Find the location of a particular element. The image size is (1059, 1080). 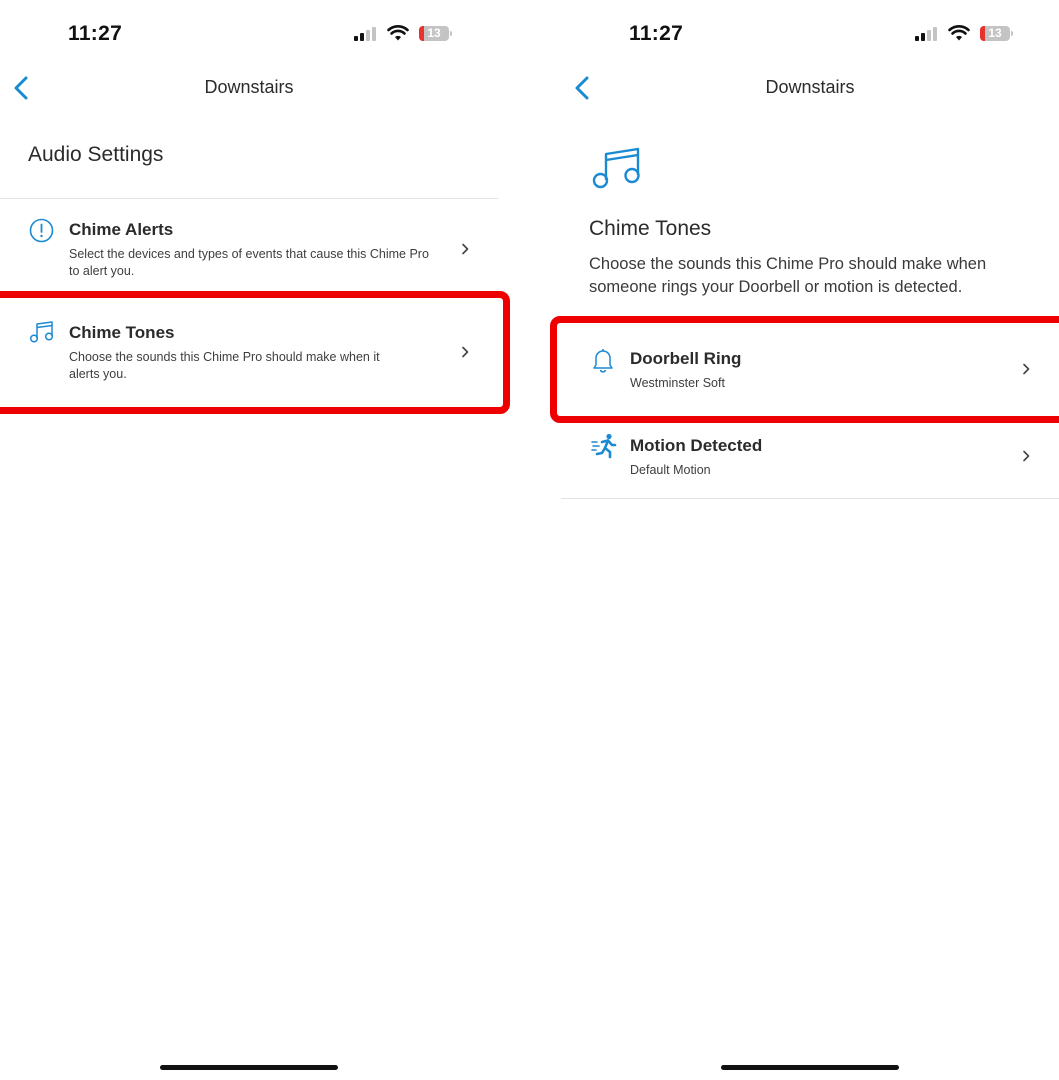

motion-runner-icon is located at coordinates (604, 446).